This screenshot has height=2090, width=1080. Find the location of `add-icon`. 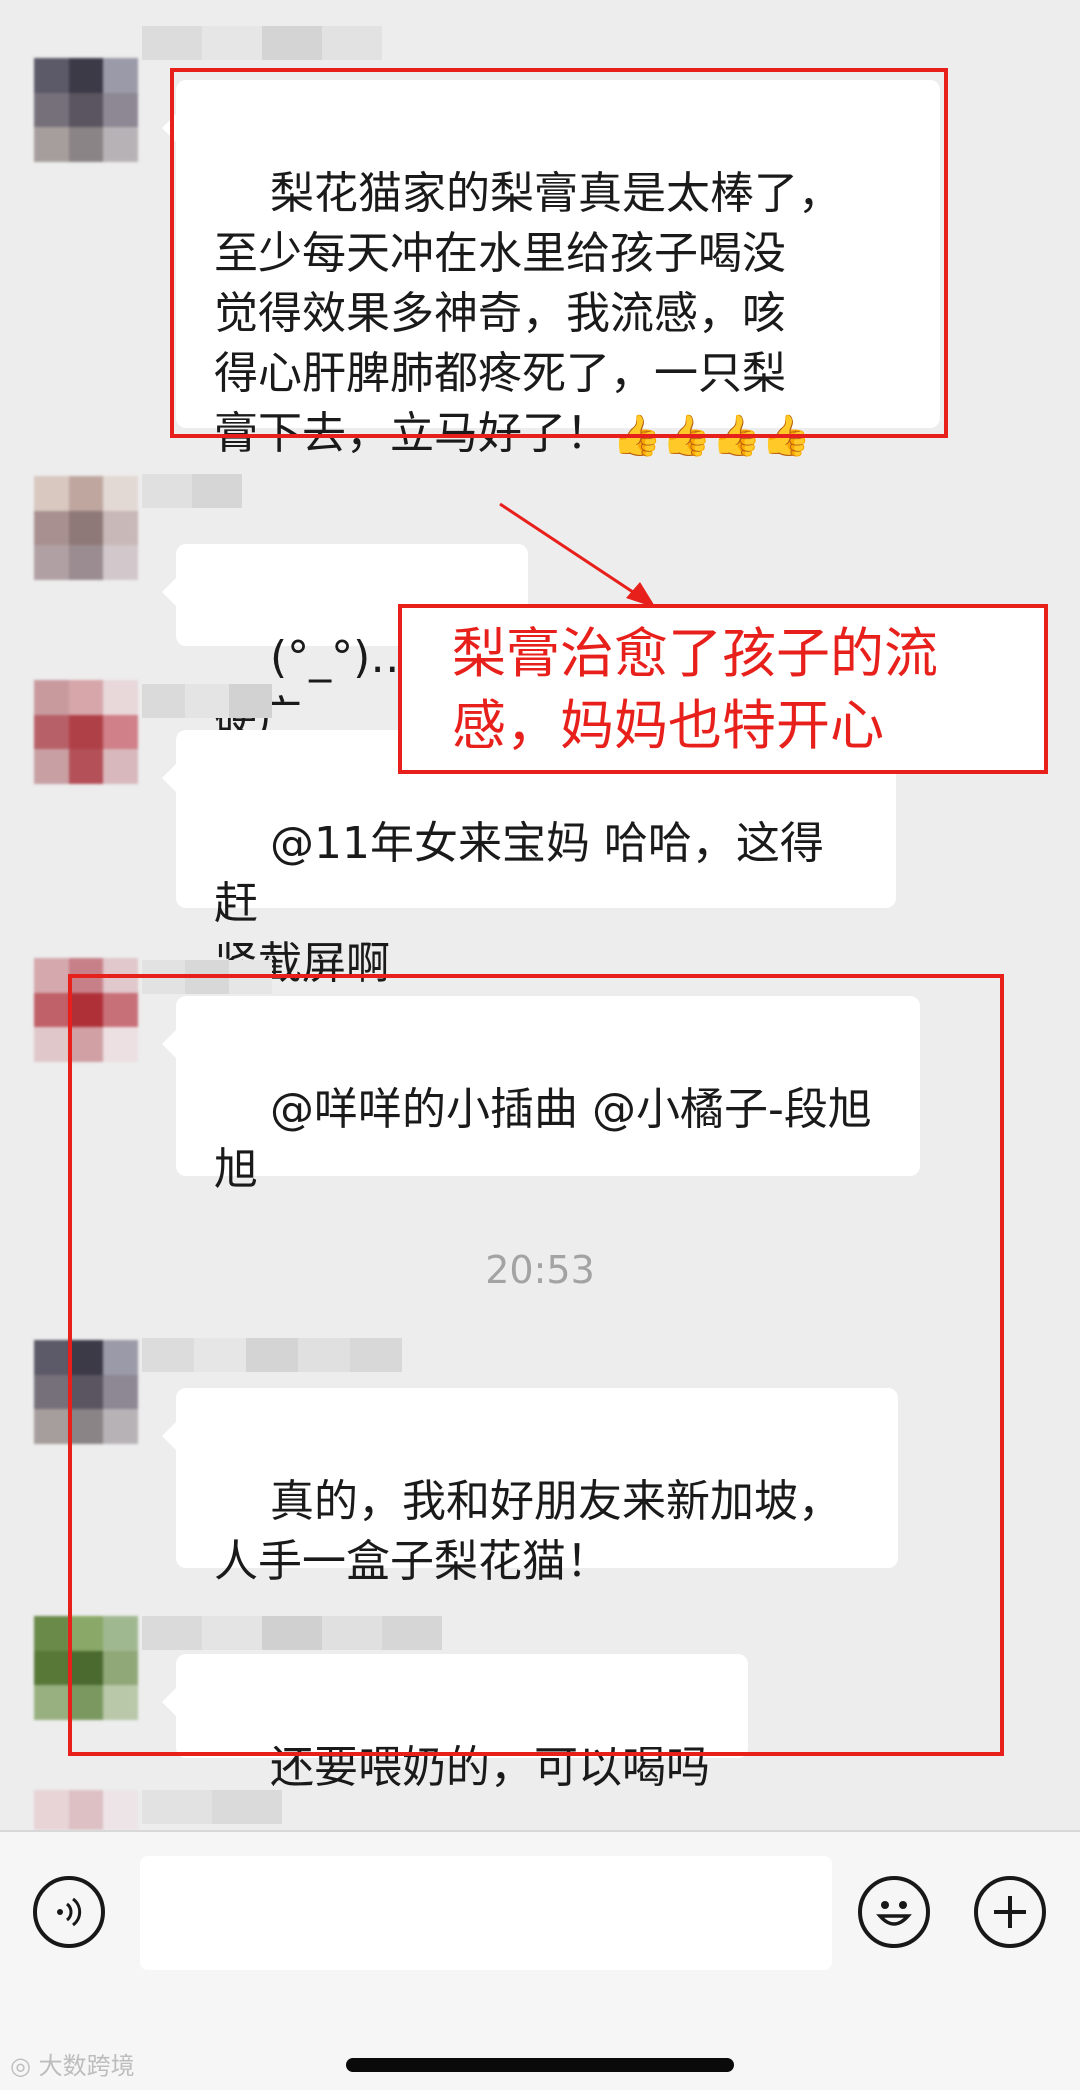

add-icon is located at coordinates (1010, 1912).